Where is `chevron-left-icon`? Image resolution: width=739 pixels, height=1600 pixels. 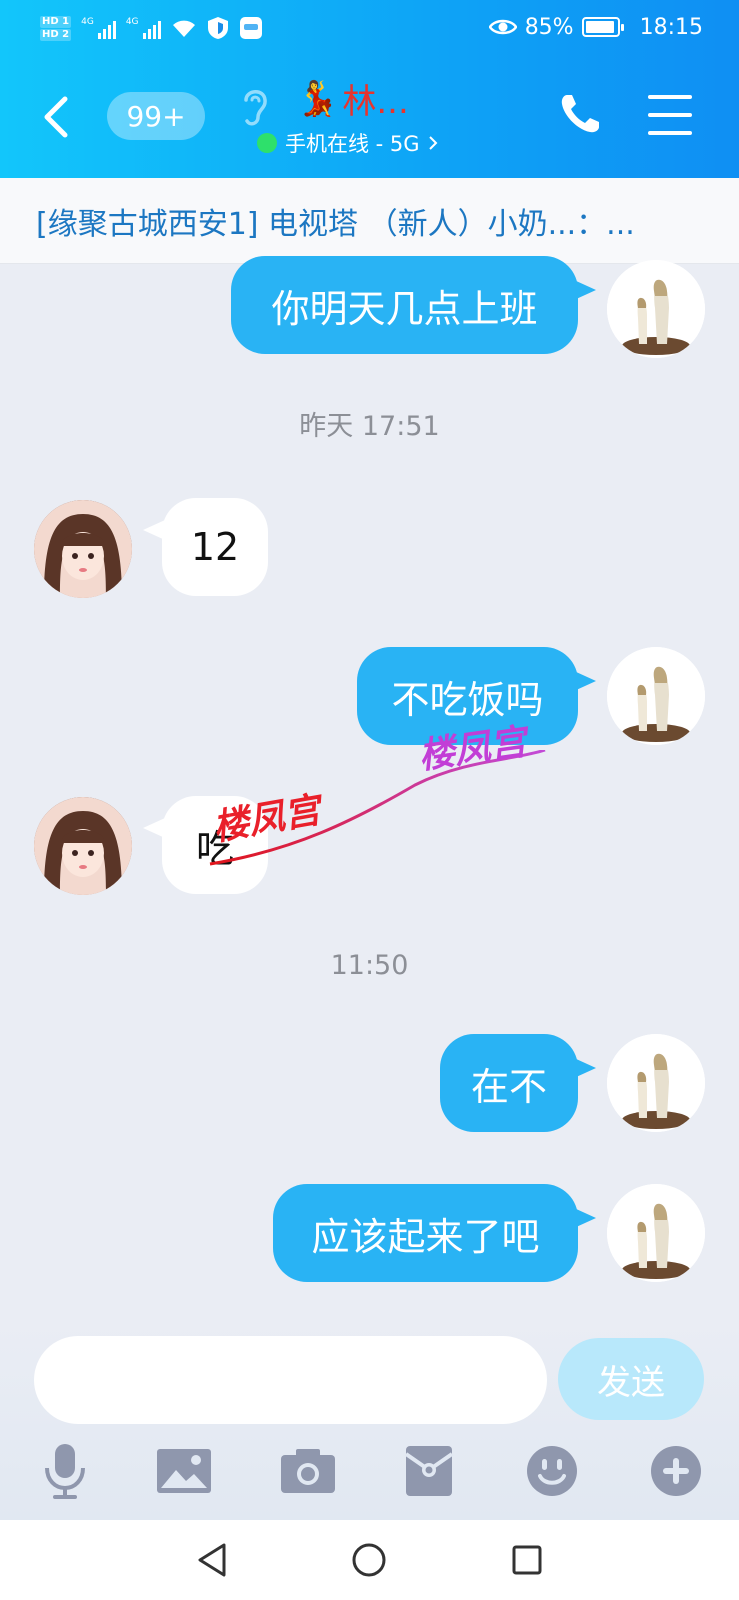 chevron-left-icon is located at coordinates (56, 117).